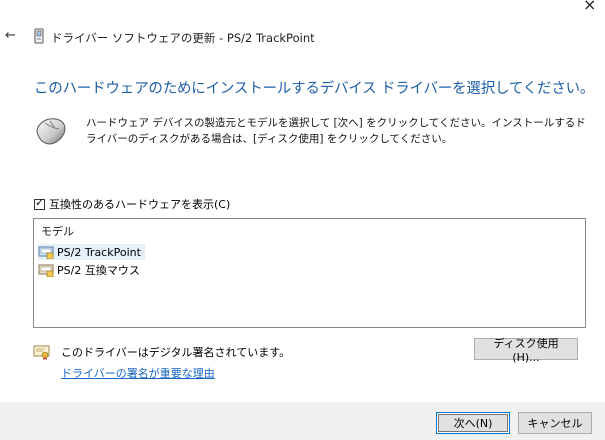  Describe the element at coordinates (314, 89) in the screenshot. I see `page-heading: このハードウェアのためにインストールするデバイス ドライバーを選択してください。` at that location.